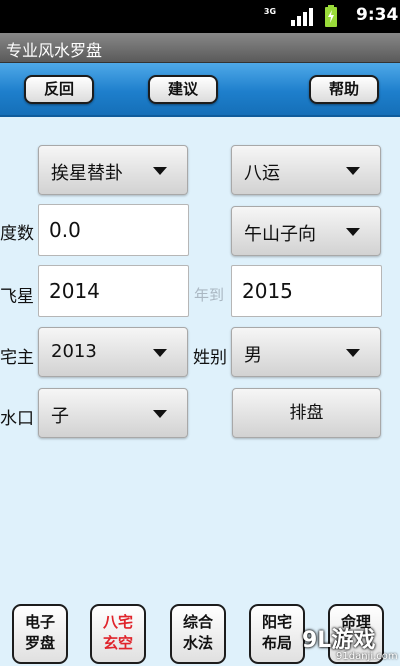 The height and width of the screenshot is (666, 400). I want to click on tab-label-line1: 综合, so click(197, 622).